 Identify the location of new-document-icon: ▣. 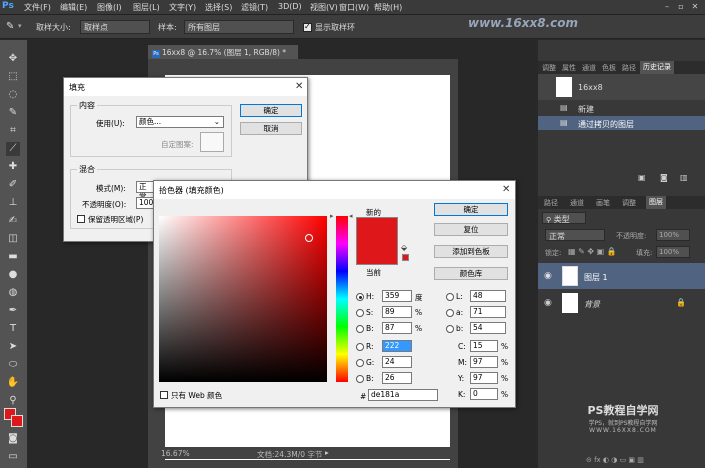
(642, 177).